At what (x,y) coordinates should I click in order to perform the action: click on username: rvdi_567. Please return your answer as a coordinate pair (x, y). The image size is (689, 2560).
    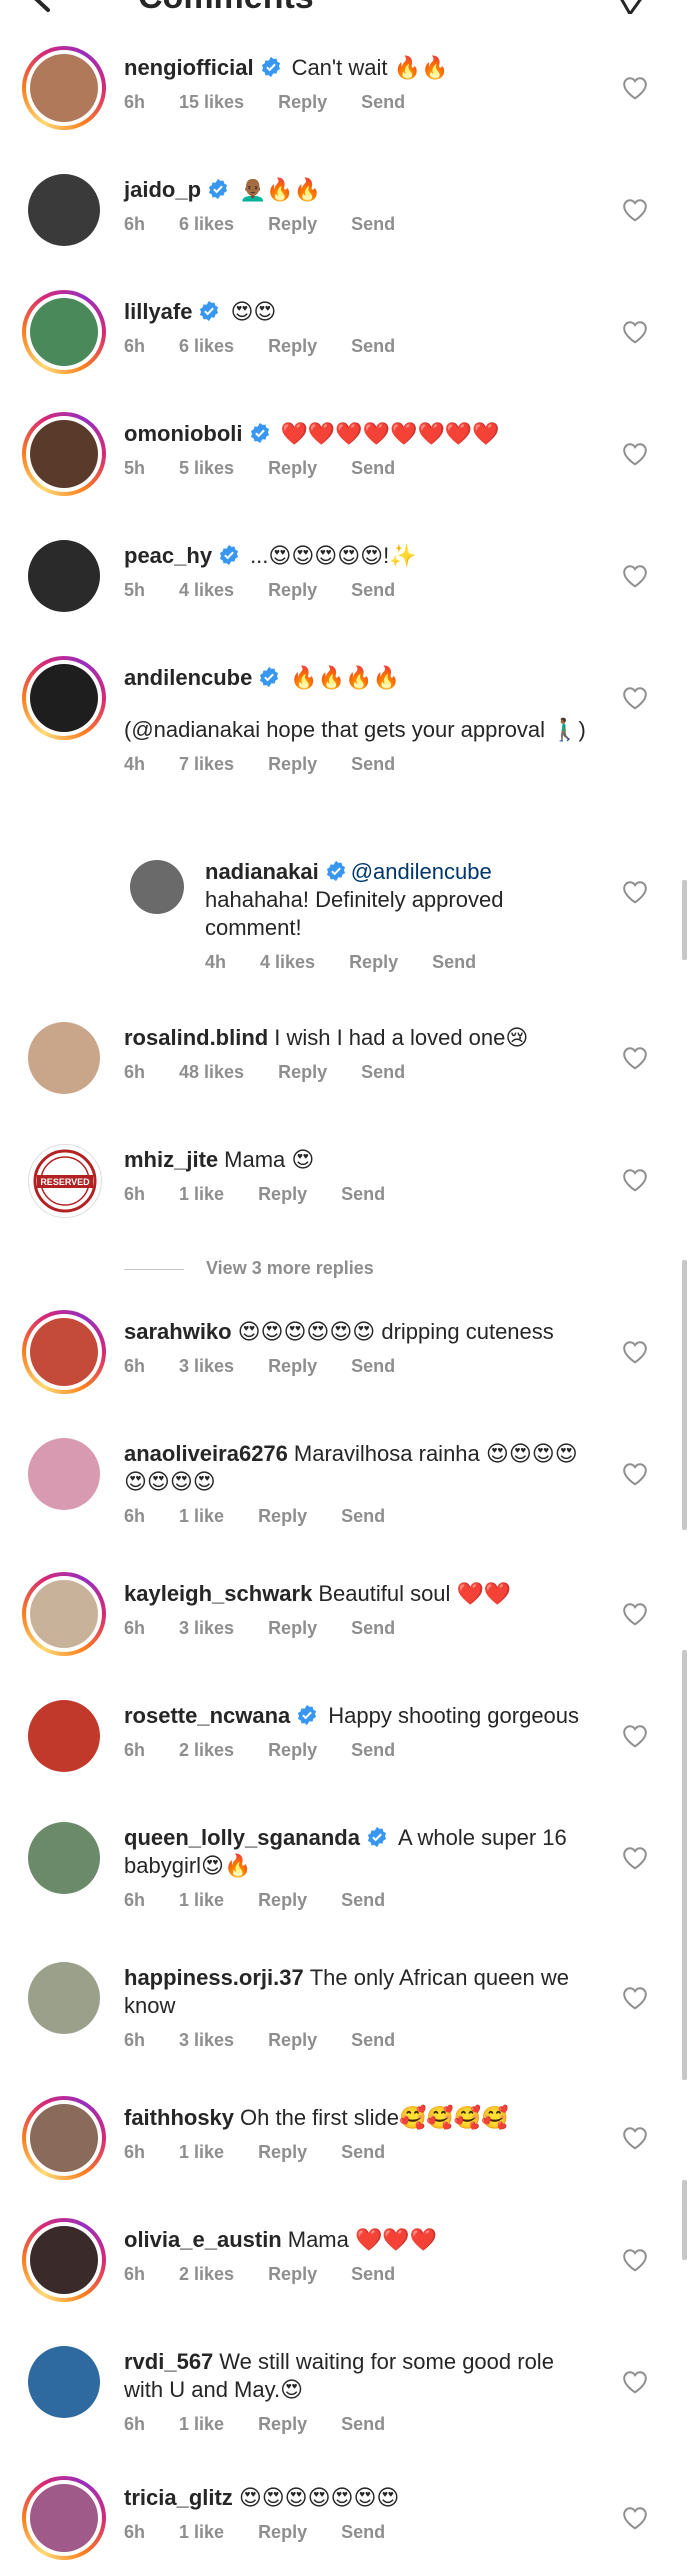
    Looking at the image, I should click on (168, 2361).